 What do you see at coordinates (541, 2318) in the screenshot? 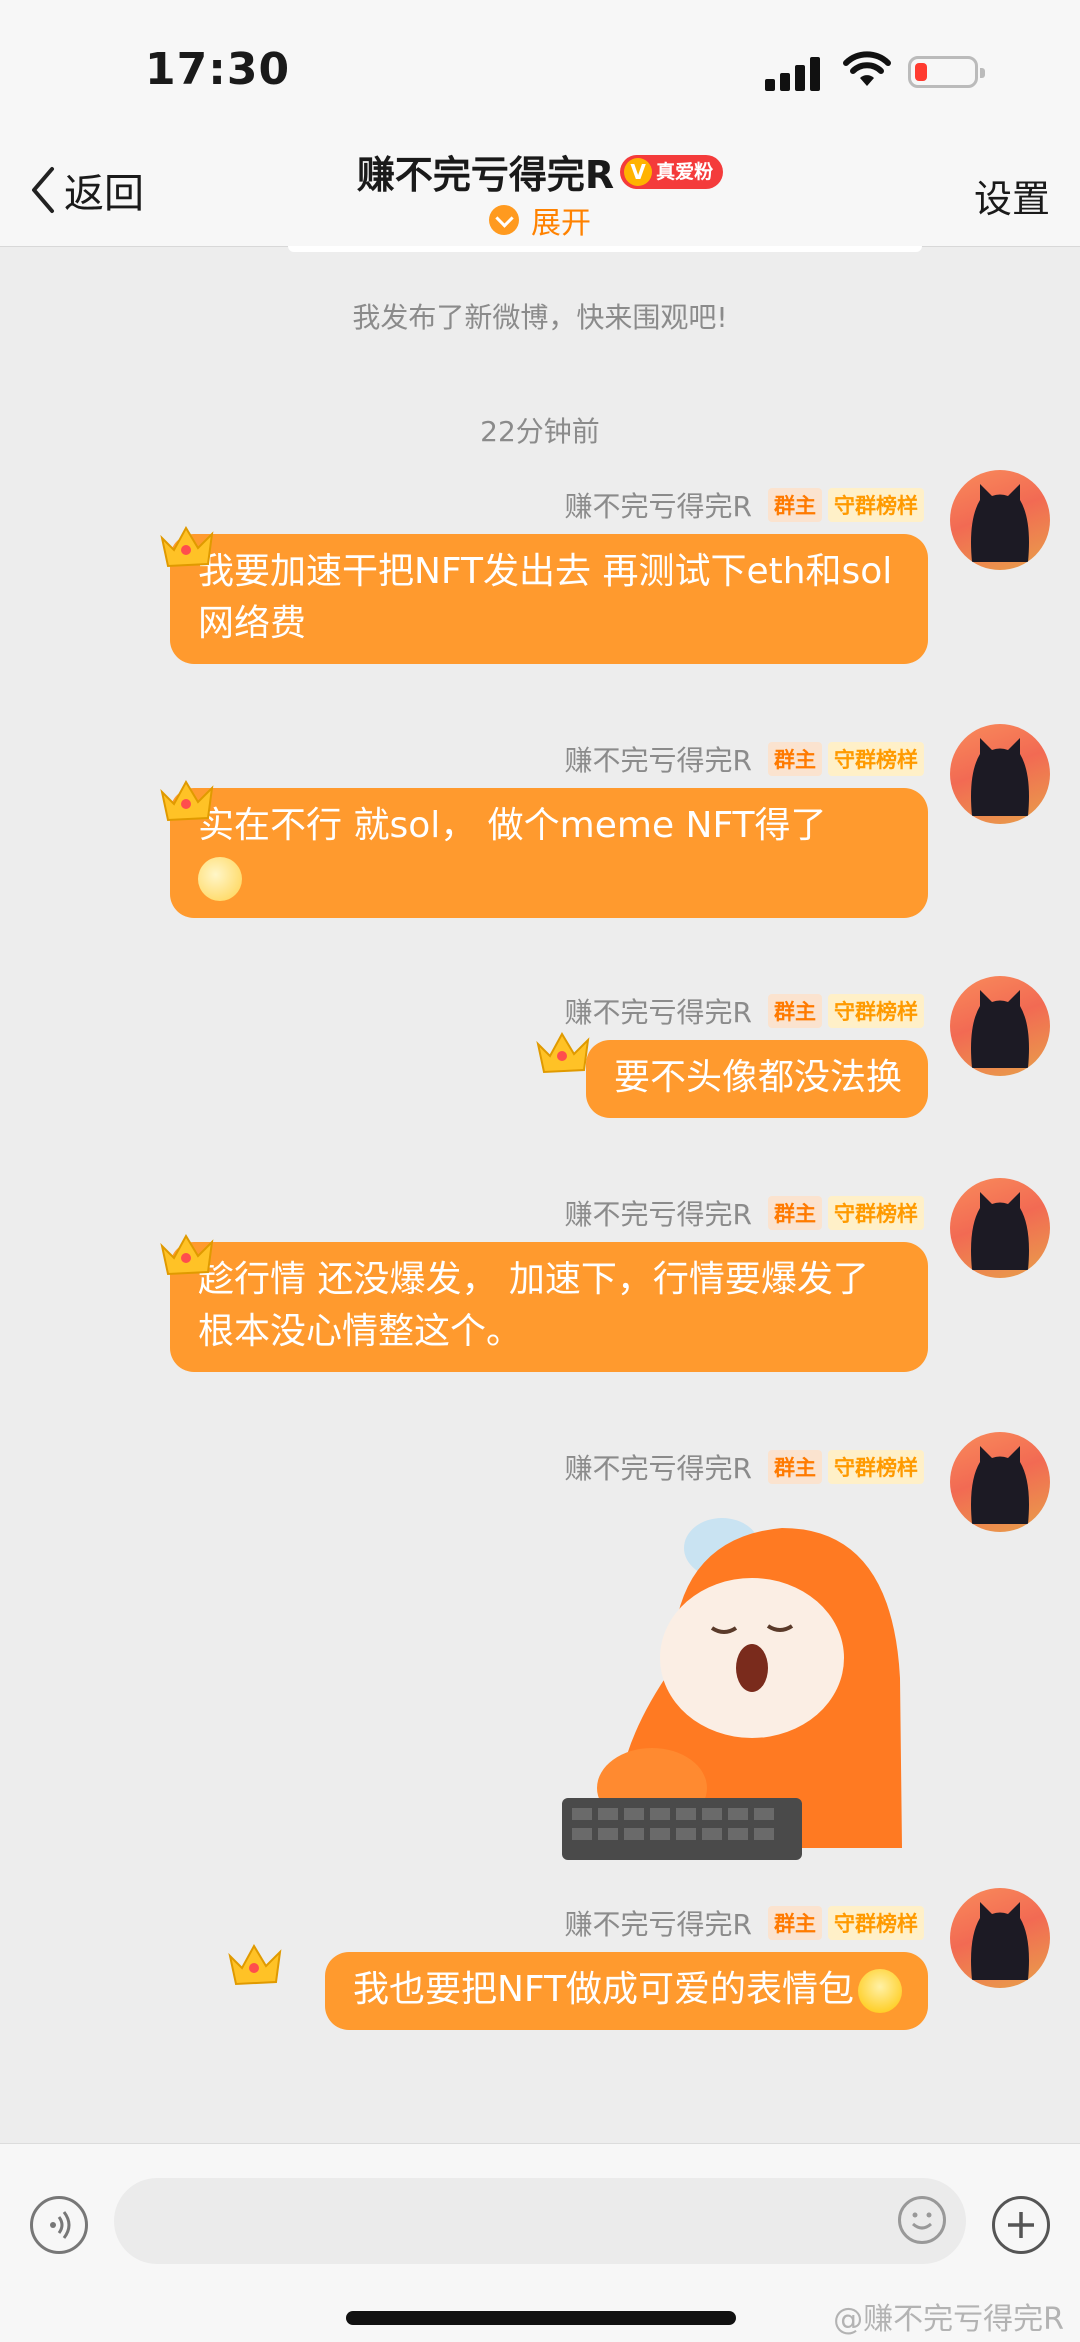
I see `home-indicator` at bounding box center [541, 2318].